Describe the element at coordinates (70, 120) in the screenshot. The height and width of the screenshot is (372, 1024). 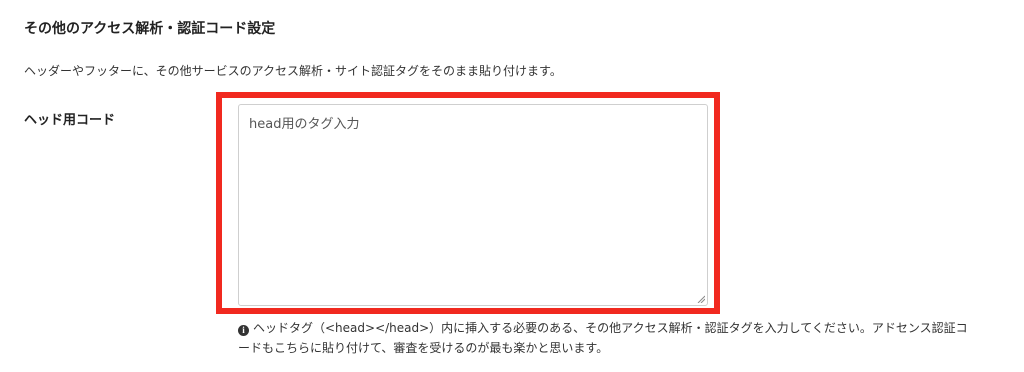
I see `head-code-label: ヘッド用コード` at that location.